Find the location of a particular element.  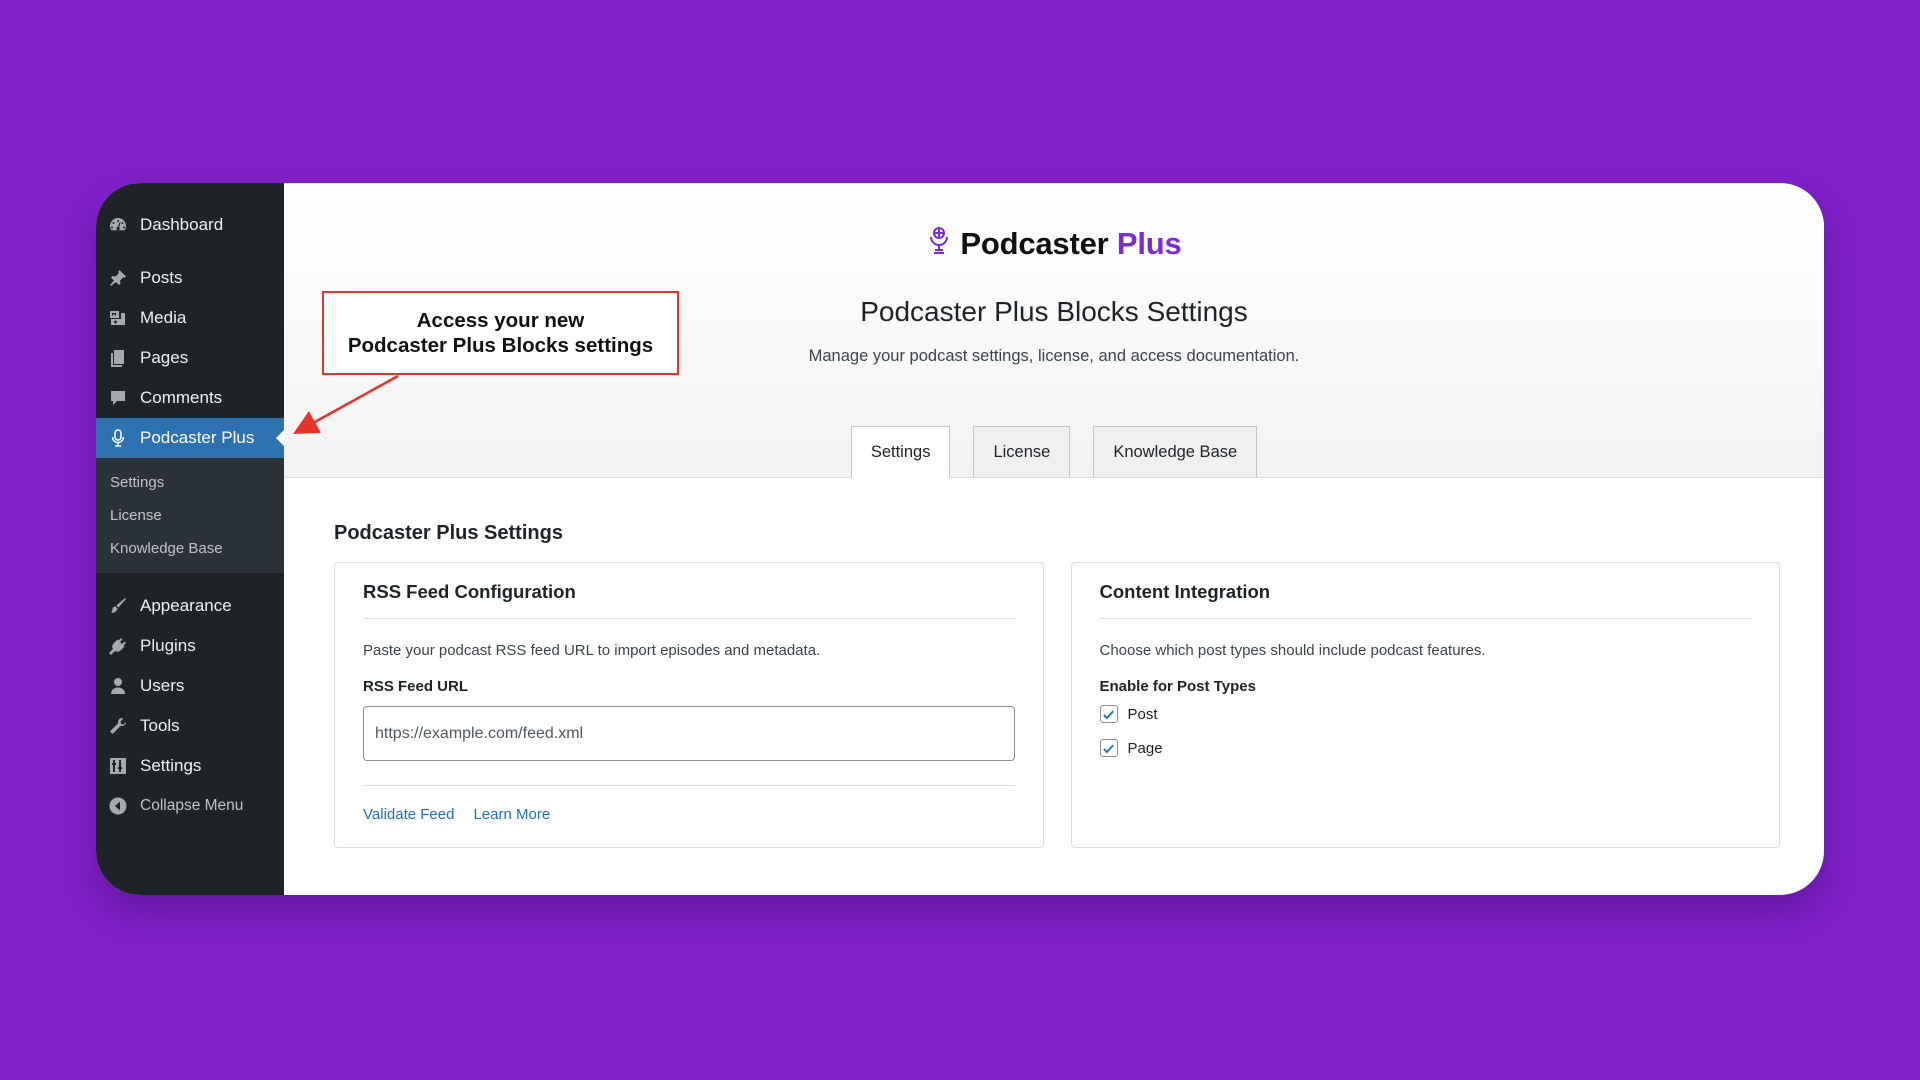

sidebar-item-appearance: Appearance is located at coordinates (190, 606).